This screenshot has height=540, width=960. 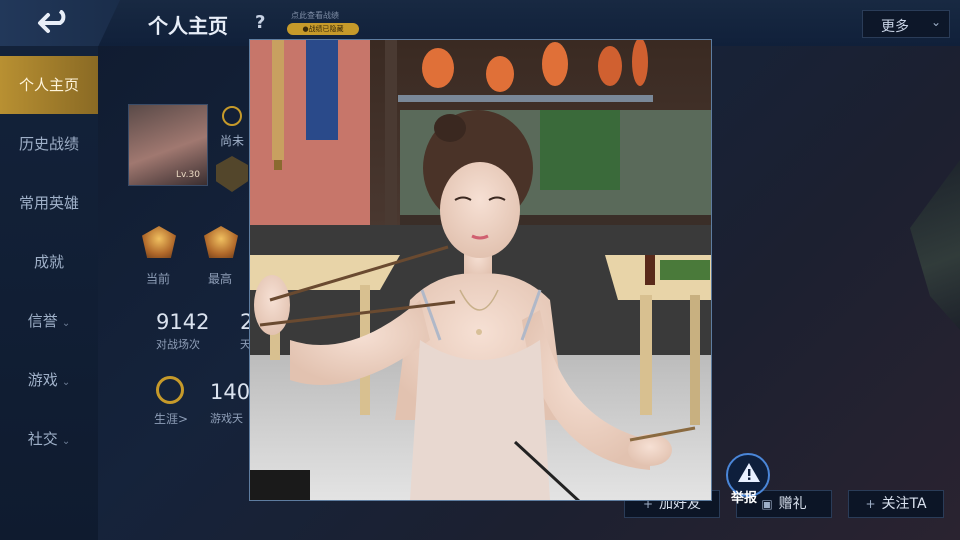 I want to click on career-link: 生涯>, so click(x=171, y=418).